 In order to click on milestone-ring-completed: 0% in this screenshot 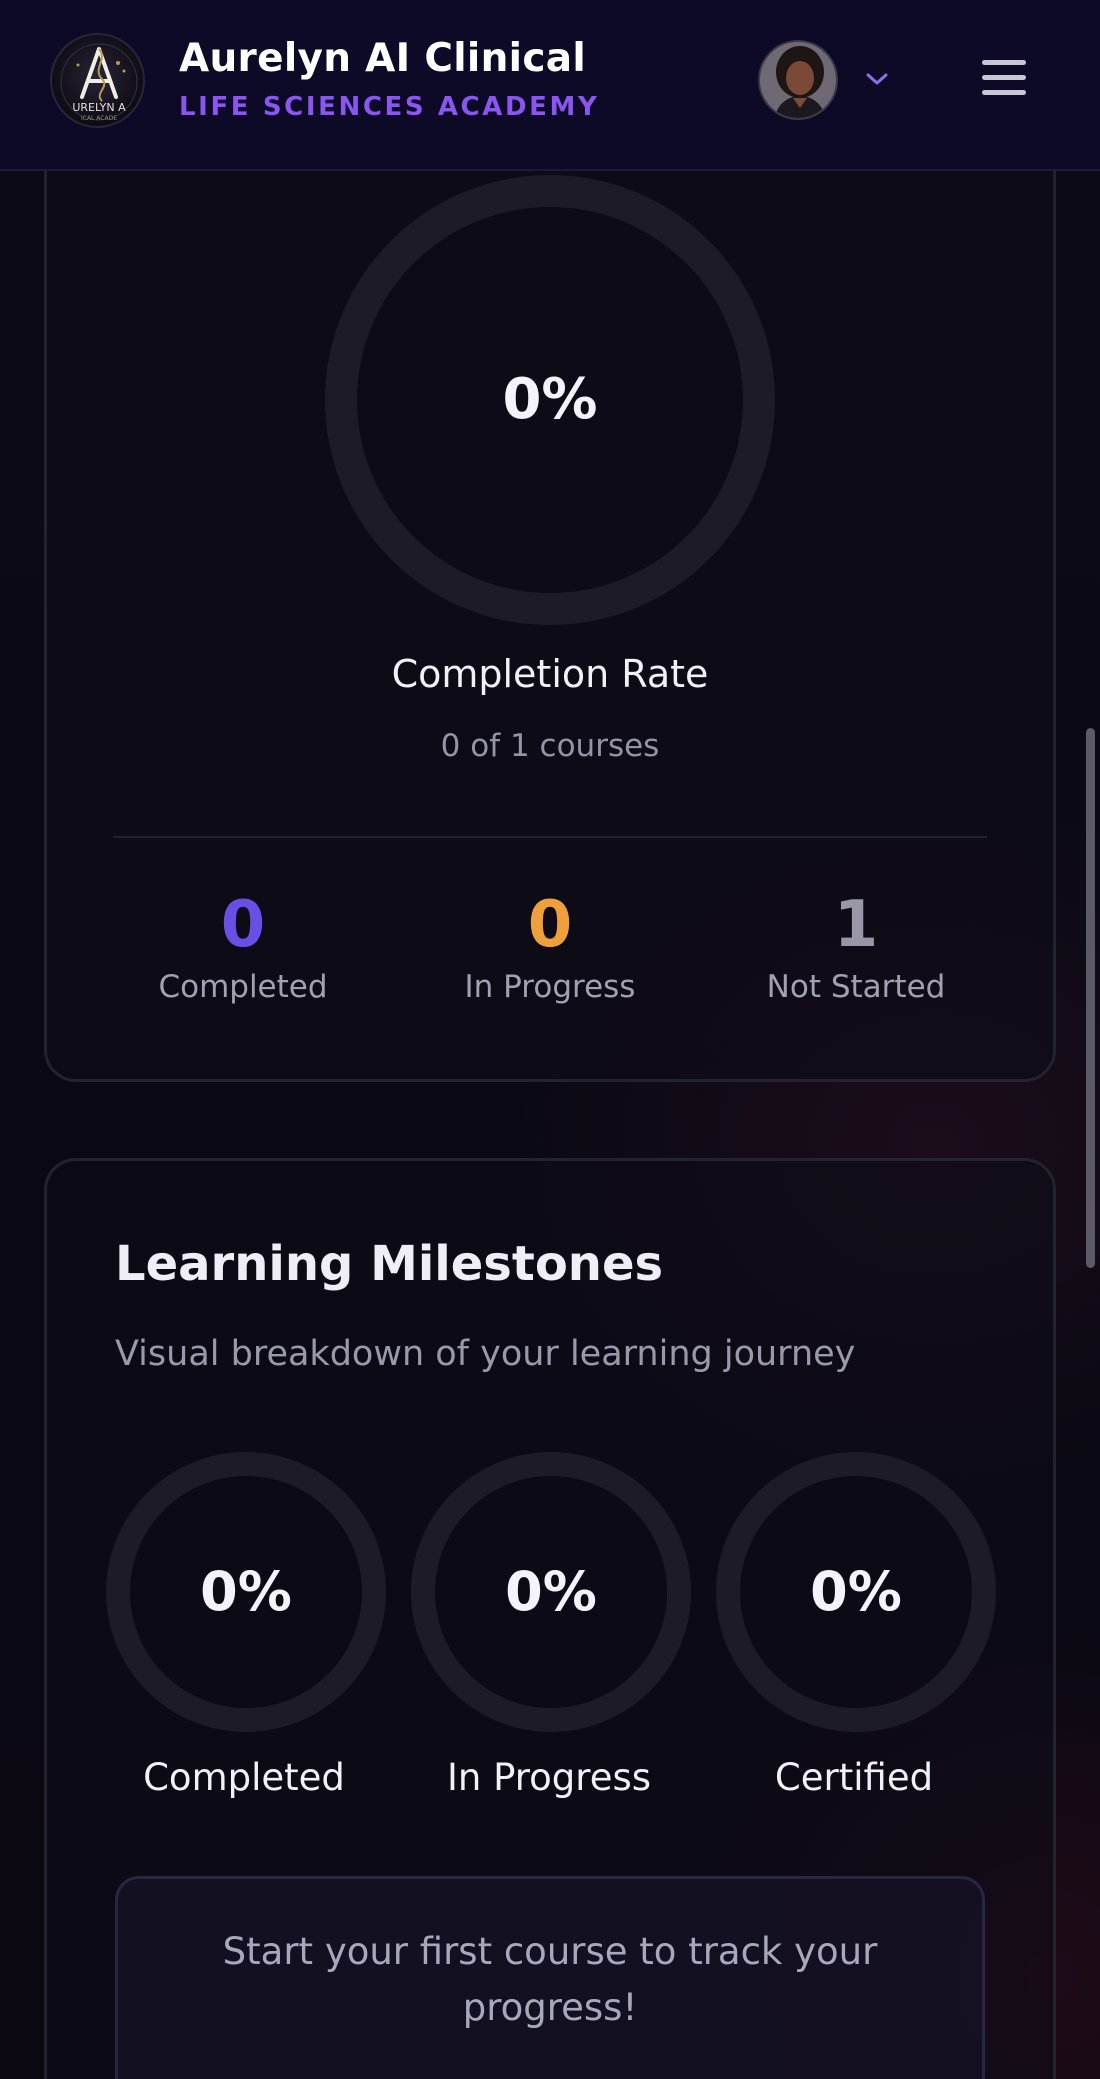, I will do `click(246, 1592)`.